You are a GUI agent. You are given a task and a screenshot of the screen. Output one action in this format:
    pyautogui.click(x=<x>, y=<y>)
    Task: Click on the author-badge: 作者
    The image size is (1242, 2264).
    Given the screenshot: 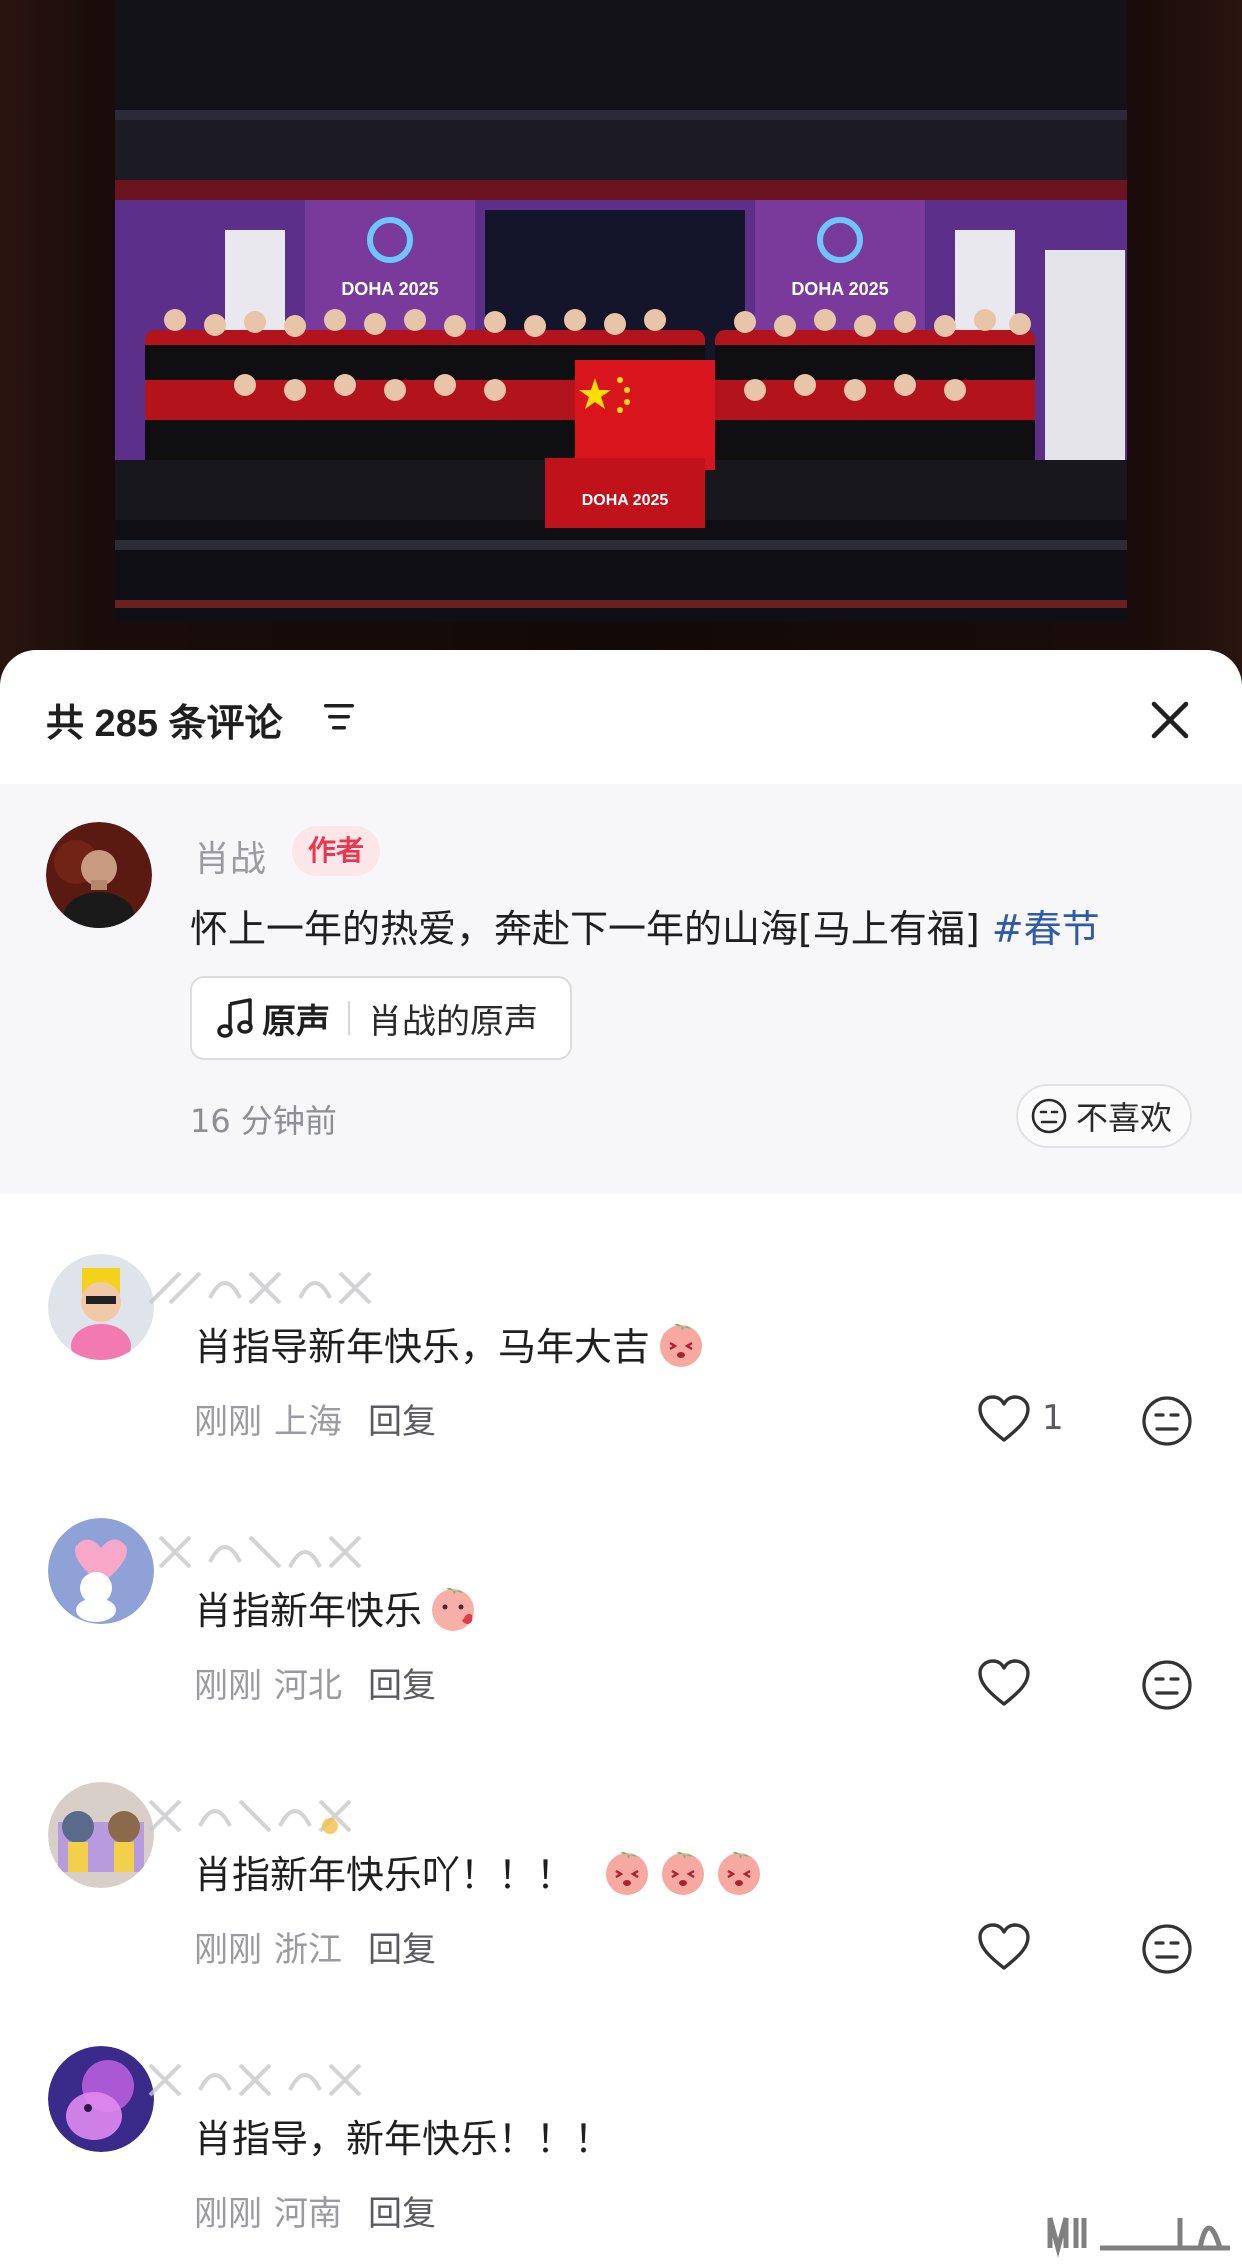 What is the action you would take?
    pyautogui.click(x=336, y=851)
    